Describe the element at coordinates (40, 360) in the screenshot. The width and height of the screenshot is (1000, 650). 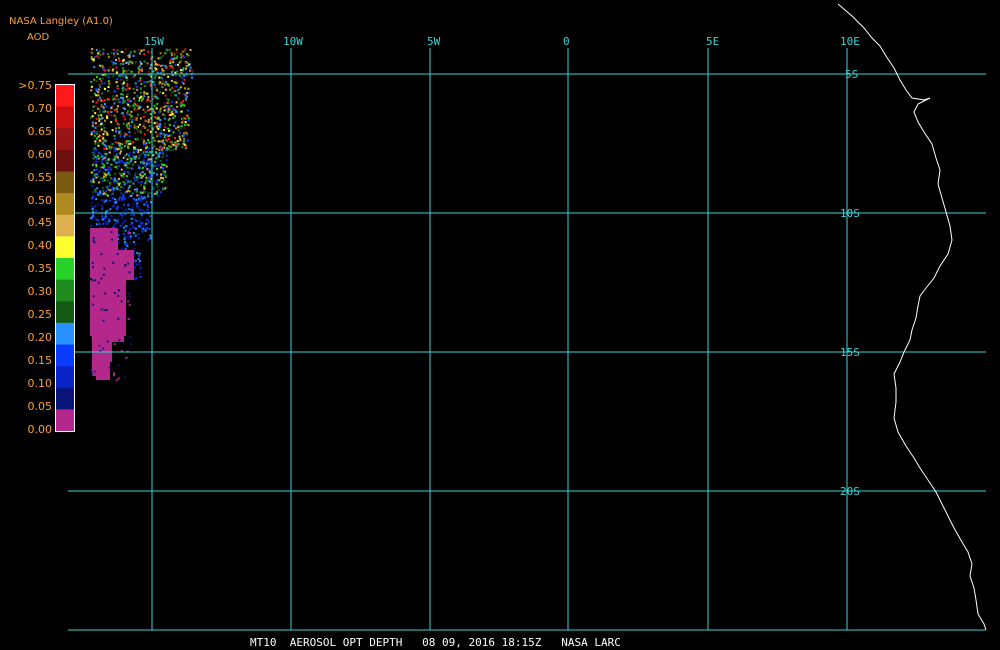
I see `colorbar-label: 0.15` at that location.